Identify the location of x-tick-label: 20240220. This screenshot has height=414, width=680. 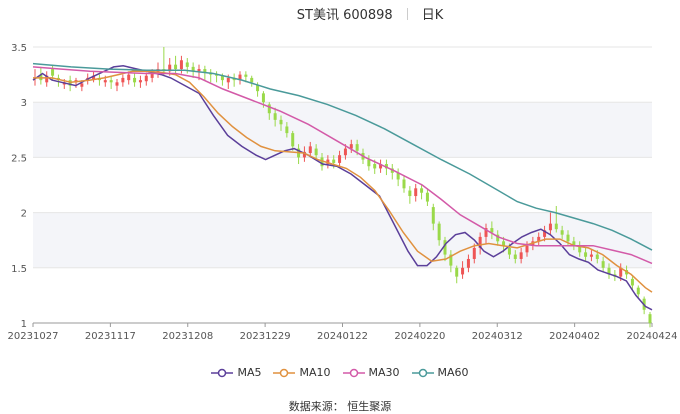
(419, 336).